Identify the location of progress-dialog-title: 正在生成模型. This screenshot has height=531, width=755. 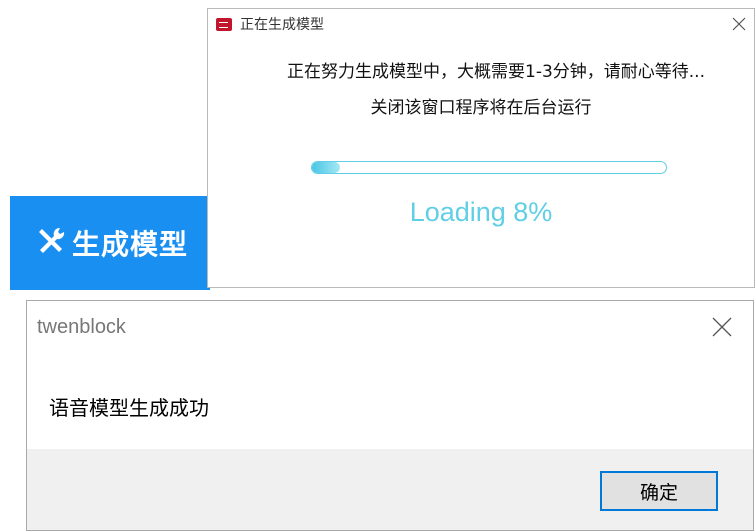
(282, 25).